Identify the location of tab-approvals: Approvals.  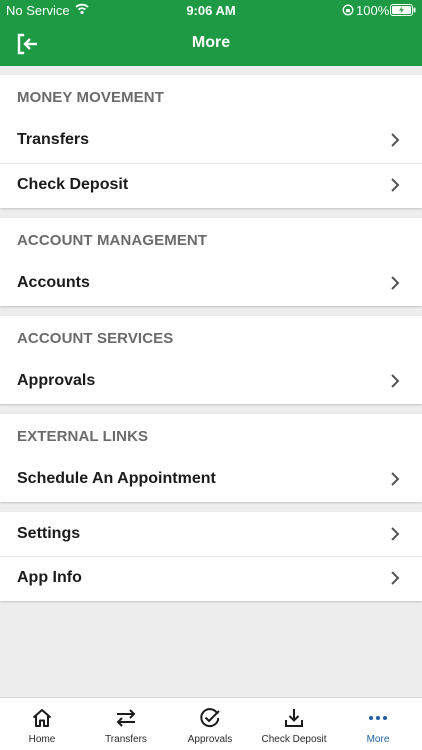
(210, 724).